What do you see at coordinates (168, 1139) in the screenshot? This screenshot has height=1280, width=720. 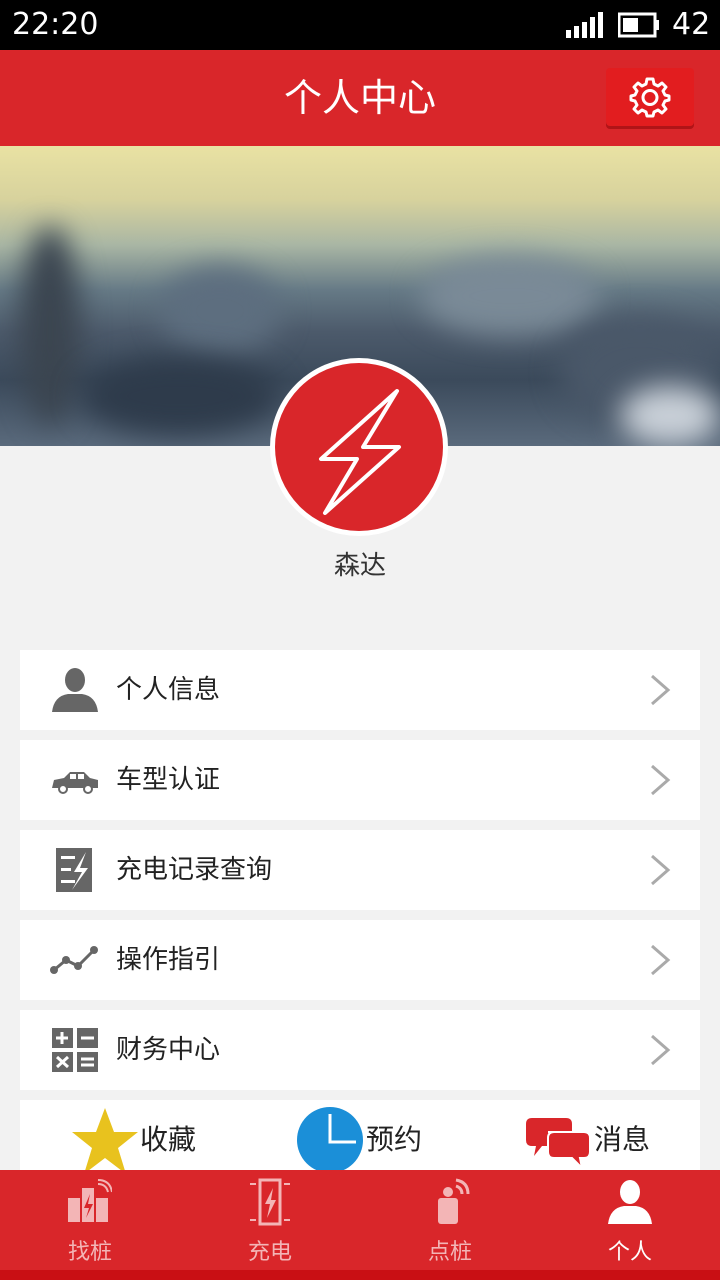 I see `favorites-label: 收藏` at bounding box center [168, 1139].